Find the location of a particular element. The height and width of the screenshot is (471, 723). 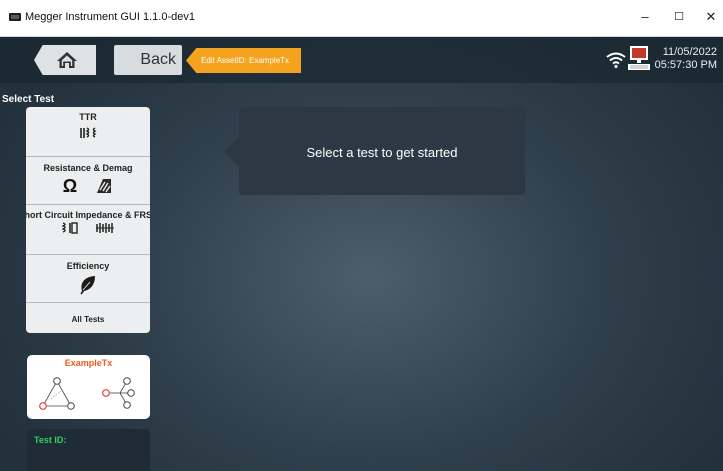

test-item-ttr: TTR is located at coordinates (88, 132).